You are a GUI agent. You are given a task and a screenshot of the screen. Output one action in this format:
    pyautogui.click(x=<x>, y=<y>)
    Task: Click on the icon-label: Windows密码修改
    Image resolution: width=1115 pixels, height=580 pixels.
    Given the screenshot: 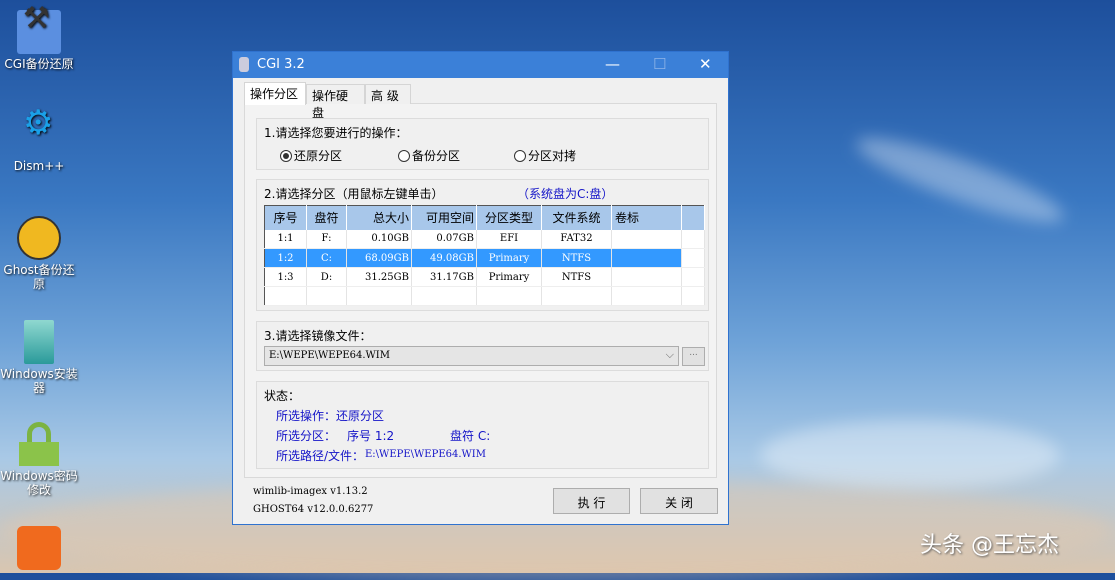 What is the action you would take?
    pyautogui.click(x=39, y=483)
    